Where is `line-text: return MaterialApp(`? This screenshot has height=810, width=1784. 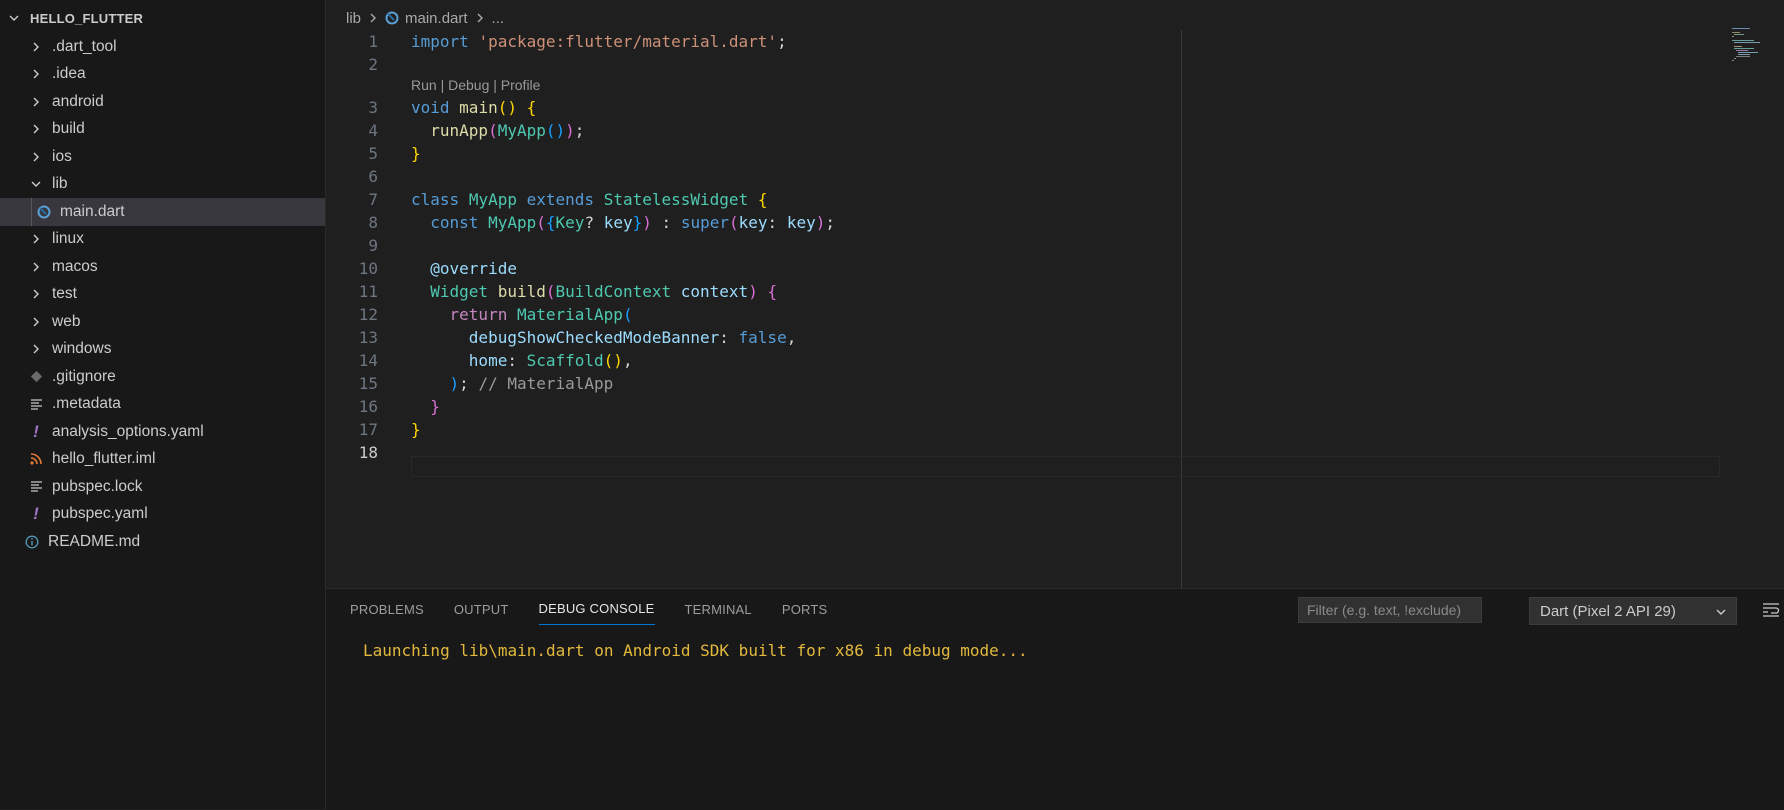 line-text: return MaterialApp( is located at coordinates (541, 314).